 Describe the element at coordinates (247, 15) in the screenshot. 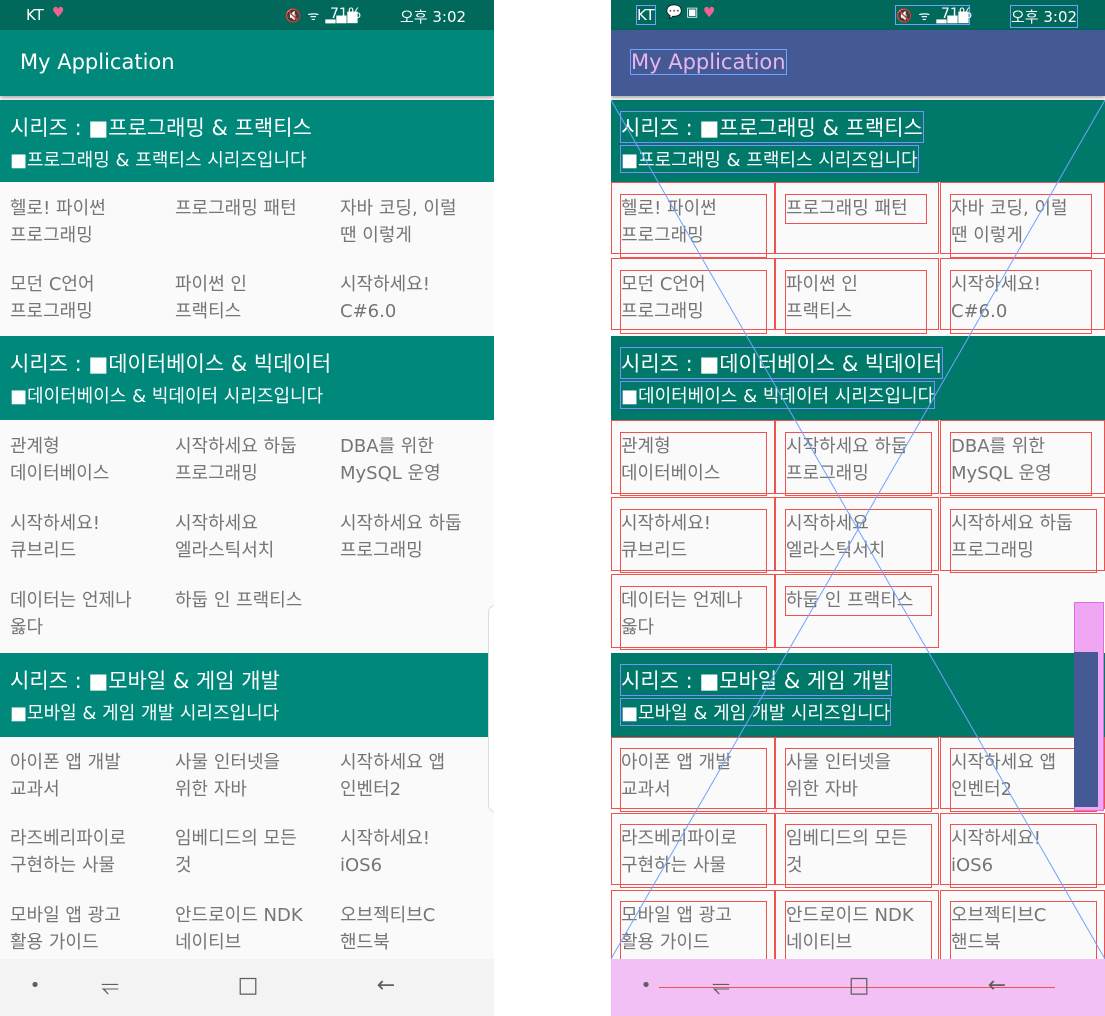

I see `status-bar: KT ♥ 🔇 ᯤ ▂▄▆ 71% 오후 3:02` at that location.